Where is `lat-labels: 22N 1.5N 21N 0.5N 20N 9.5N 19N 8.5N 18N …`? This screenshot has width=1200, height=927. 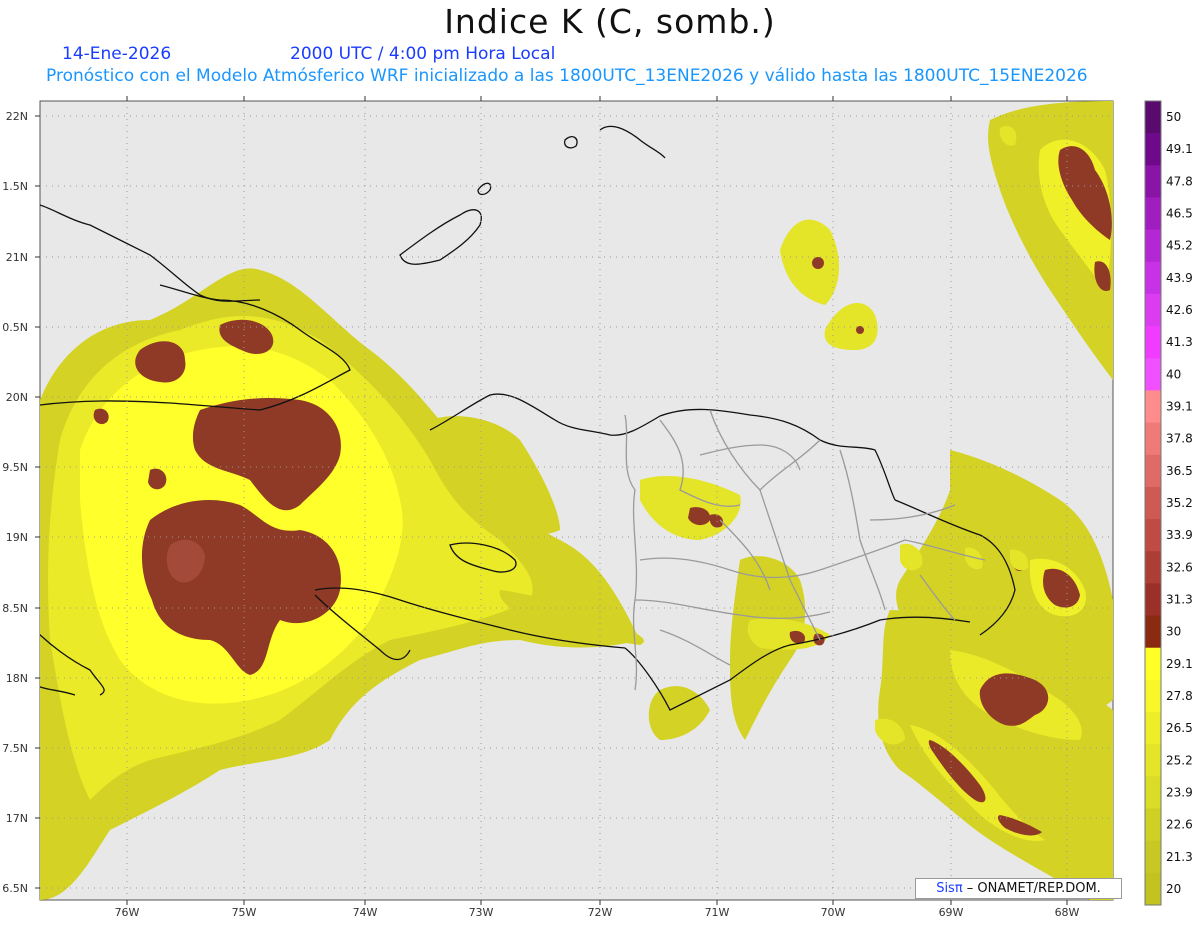
lat-labels: 22N 1.5N 21N 0.5N 20N 9.5N 19N 8.5N 18N … is located at coordinates (15, 502).